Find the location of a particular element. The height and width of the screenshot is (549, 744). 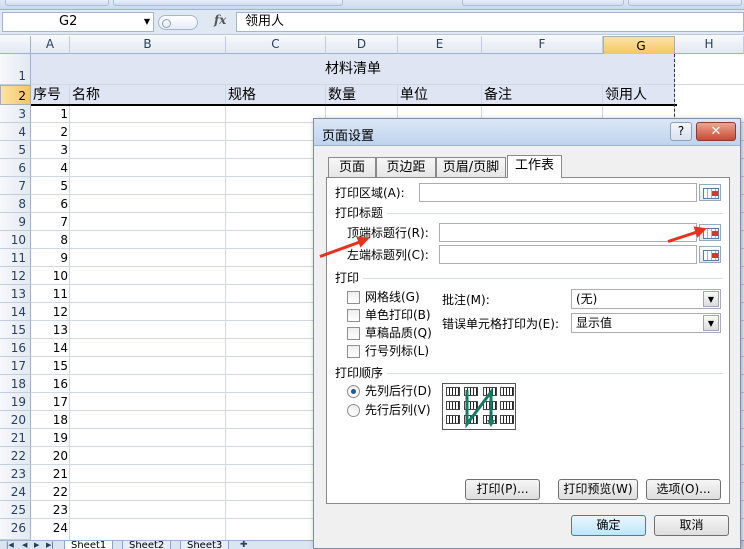

row-header: 7 is located at coordinates (15, 186).